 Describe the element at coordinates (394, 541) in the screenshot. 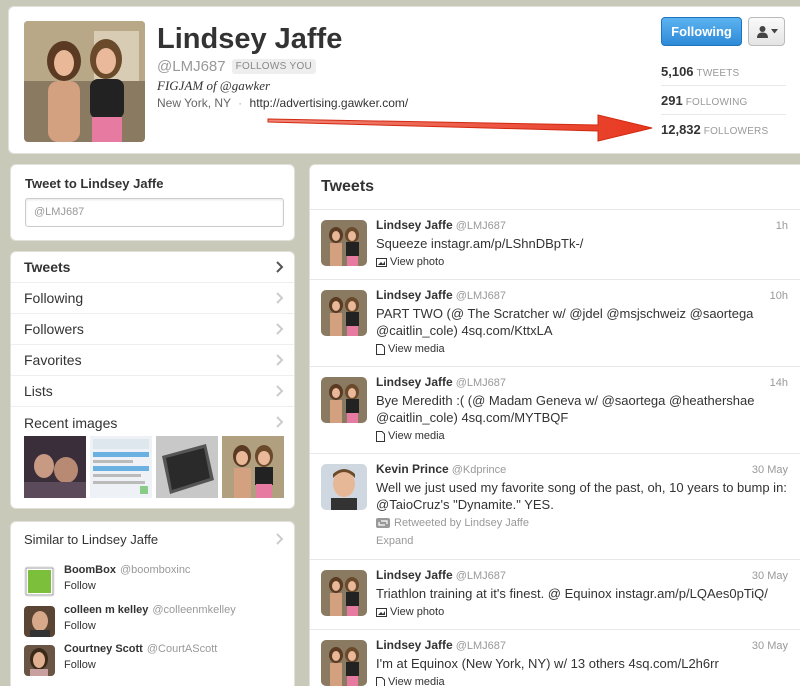

I see `expand-link: Expand` at that location.